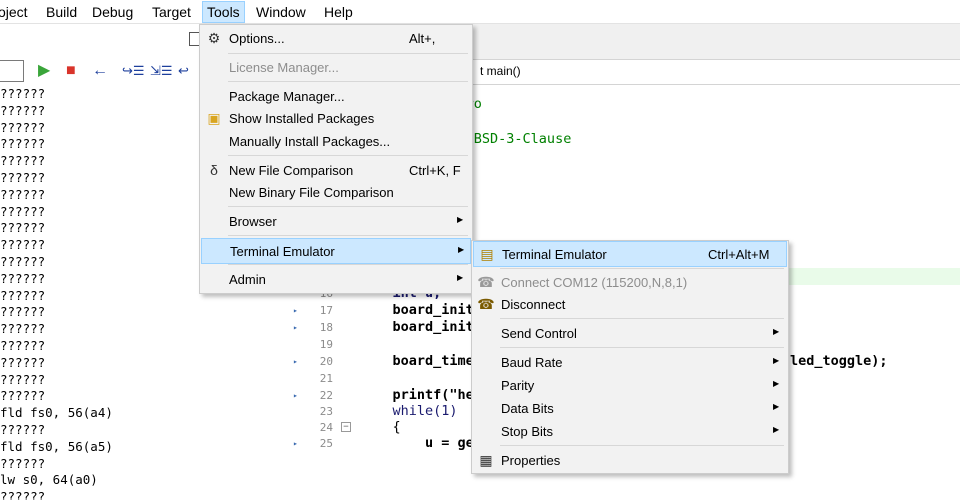 This screenshot has width=960, height=500. Describe the element at coordinates (326, 427) in the screenshot. I see `line-number: 24` at that location.